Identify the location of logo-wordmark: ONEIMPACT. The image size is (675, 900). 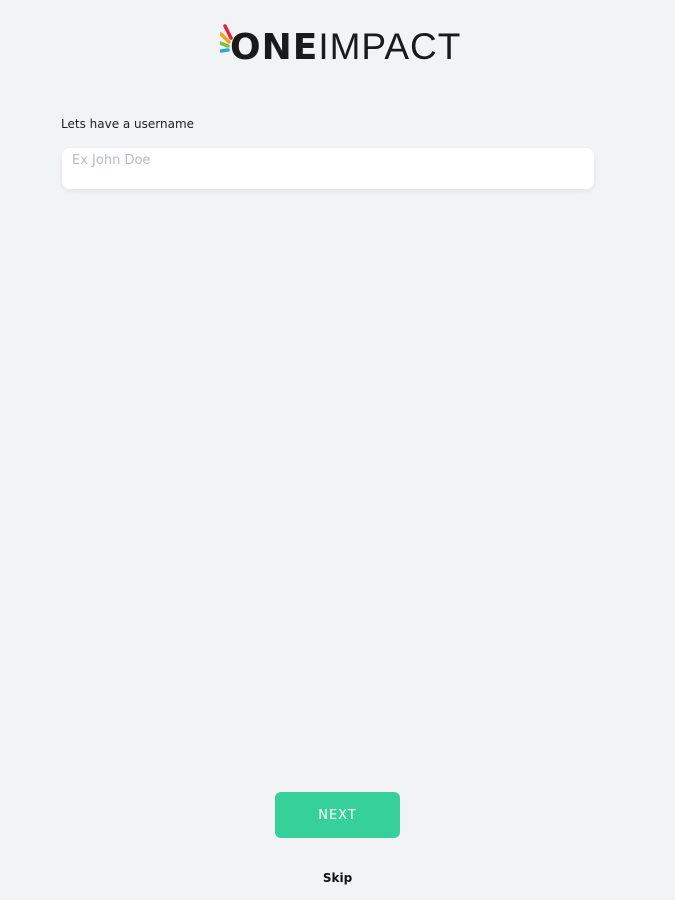
(345, 47).